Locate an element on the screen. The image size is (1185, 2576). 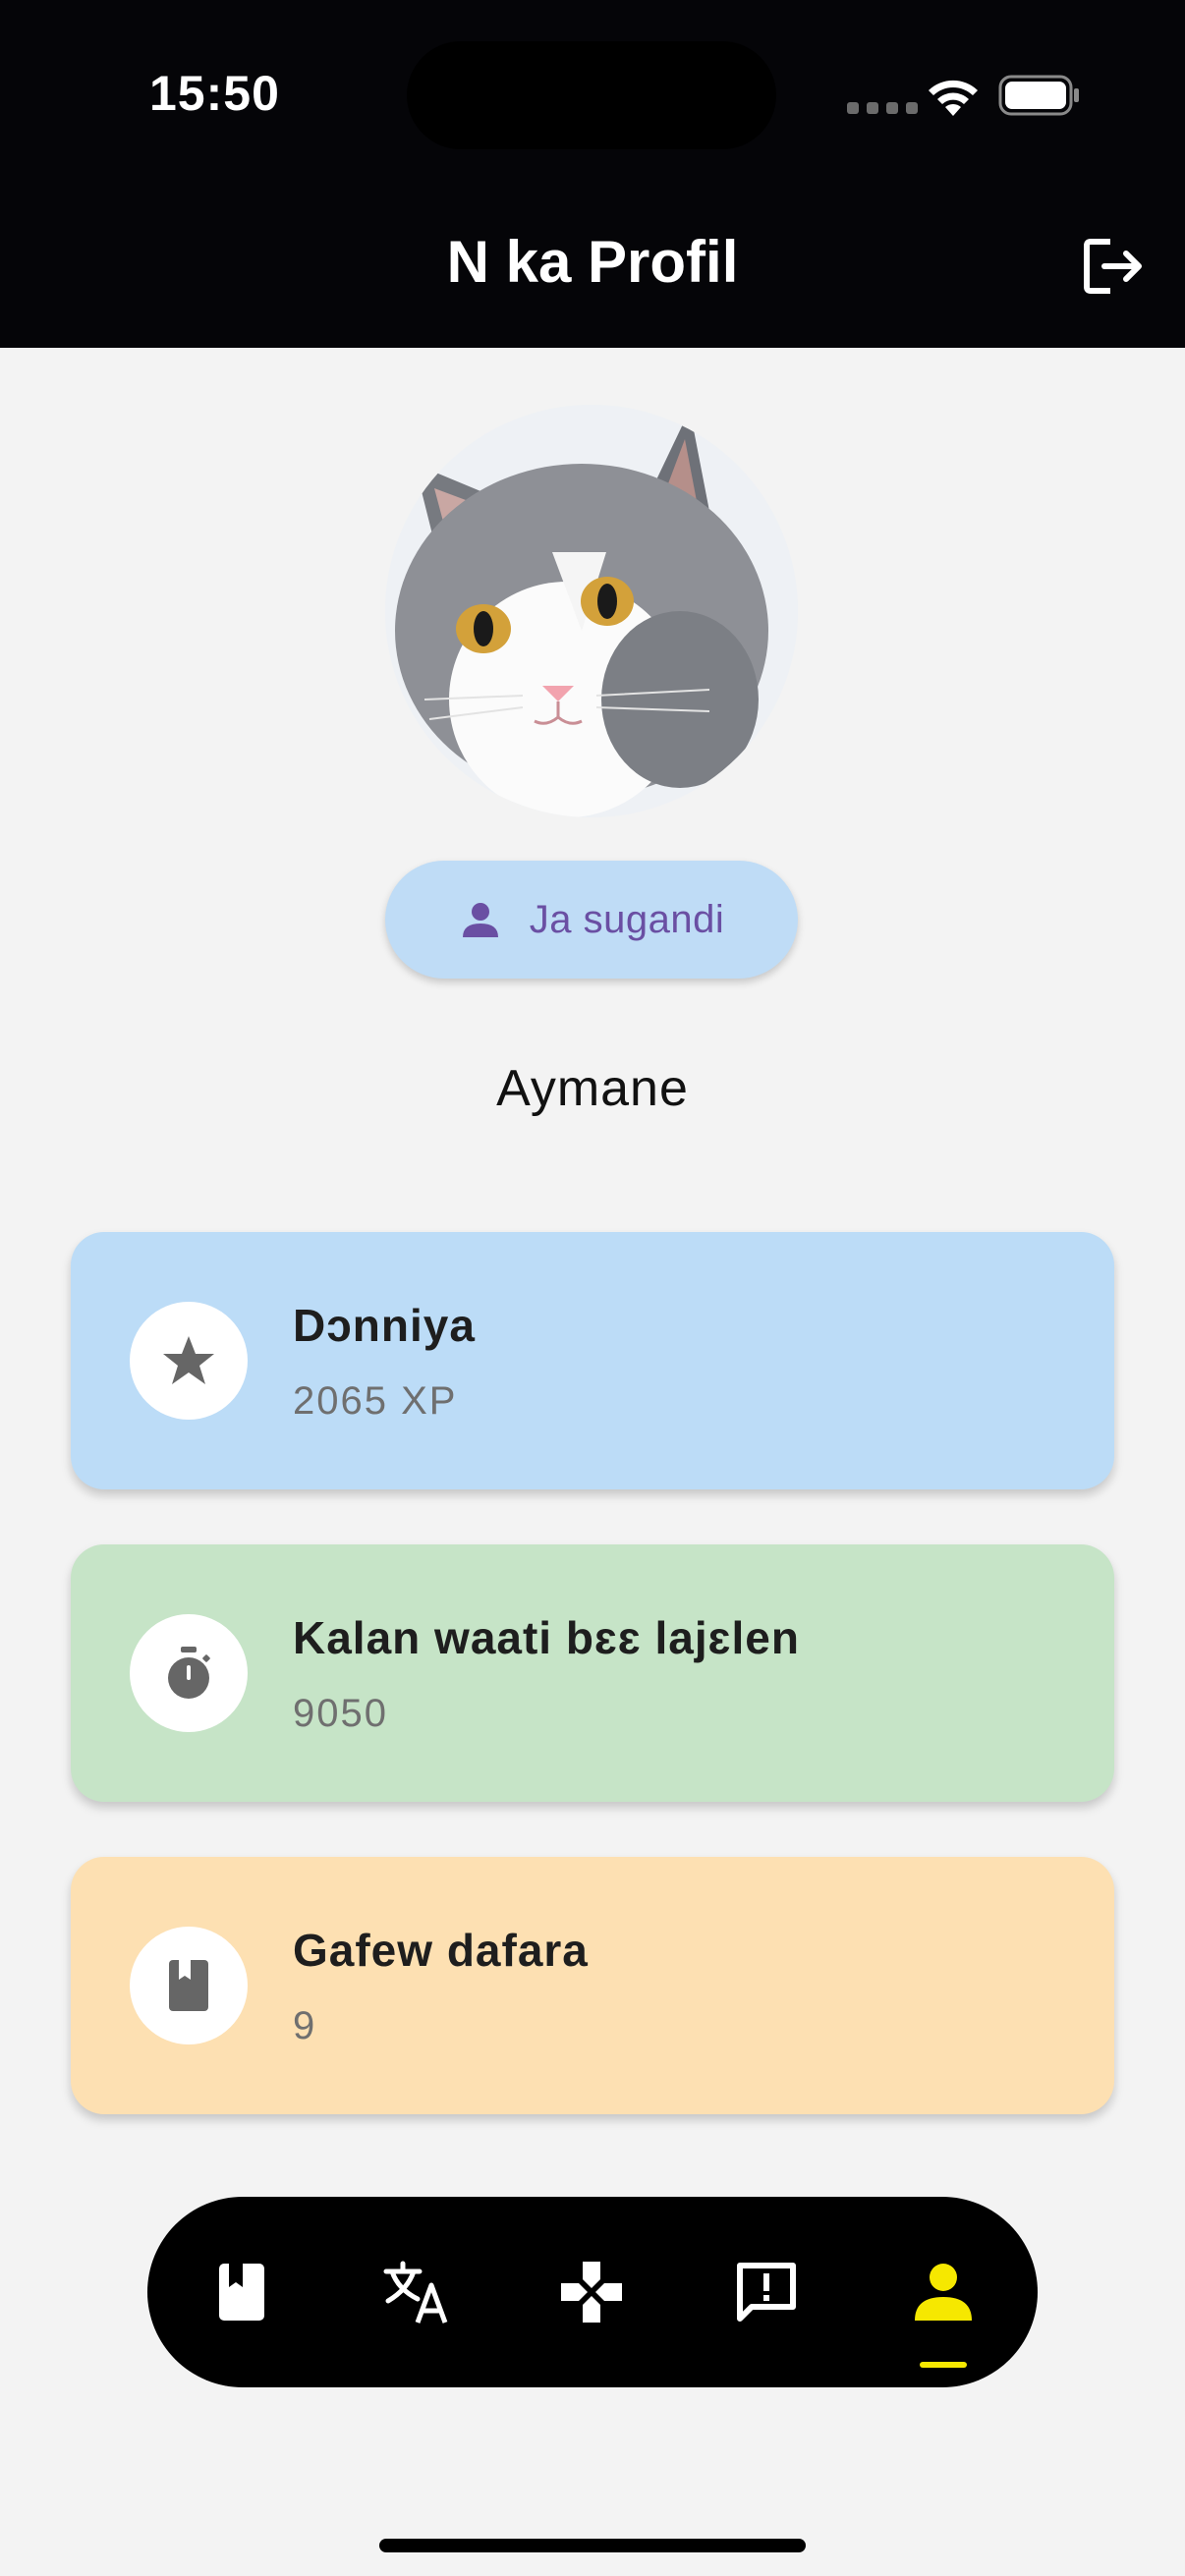
nav-item-games is located at coordinates (592, 2292).